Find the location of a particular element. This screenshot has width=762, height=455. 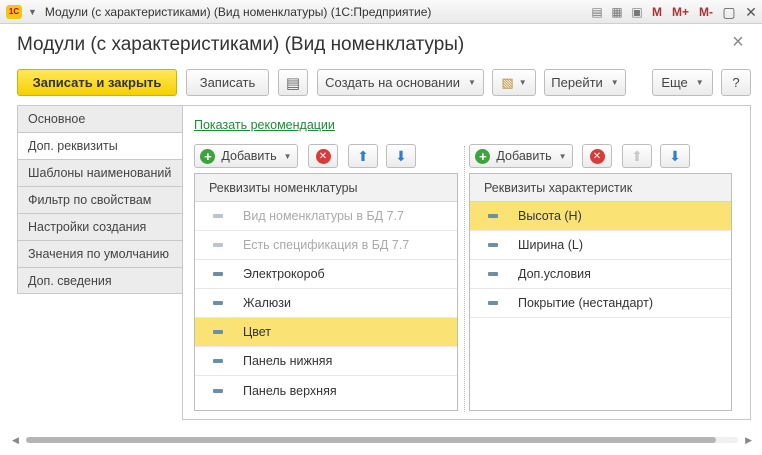

lists-divider is located at coordinates (464, 279).